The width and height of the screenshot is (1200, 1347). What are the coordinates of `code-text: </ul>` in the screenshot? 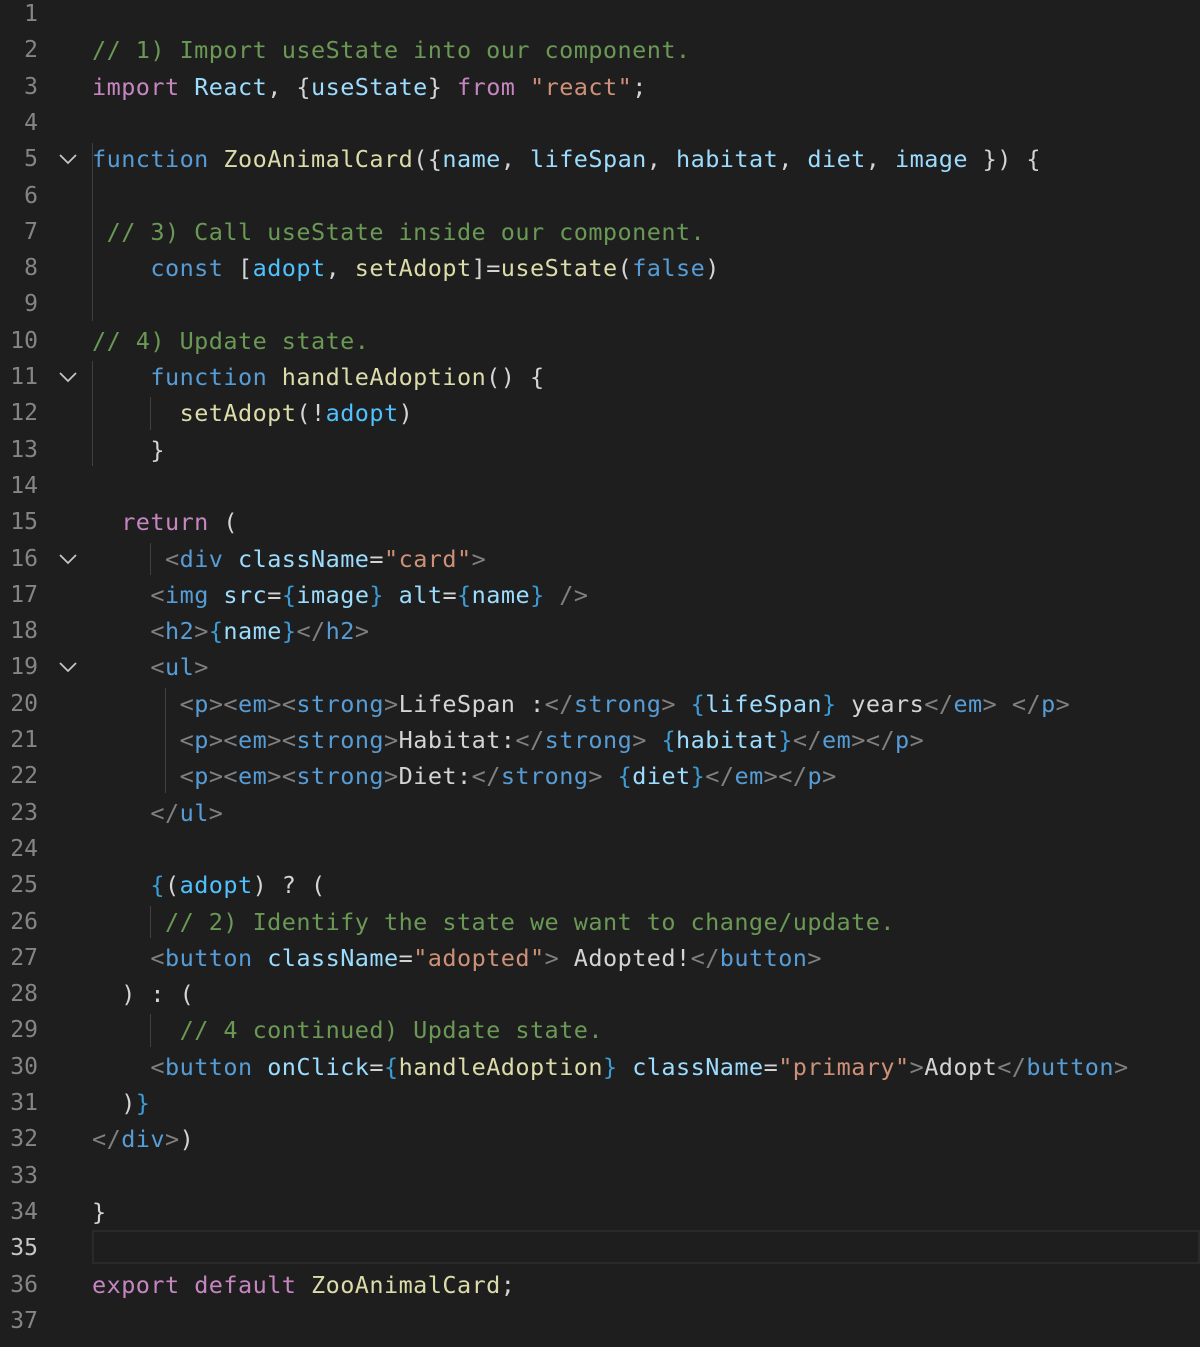 It's located at (186, 813).